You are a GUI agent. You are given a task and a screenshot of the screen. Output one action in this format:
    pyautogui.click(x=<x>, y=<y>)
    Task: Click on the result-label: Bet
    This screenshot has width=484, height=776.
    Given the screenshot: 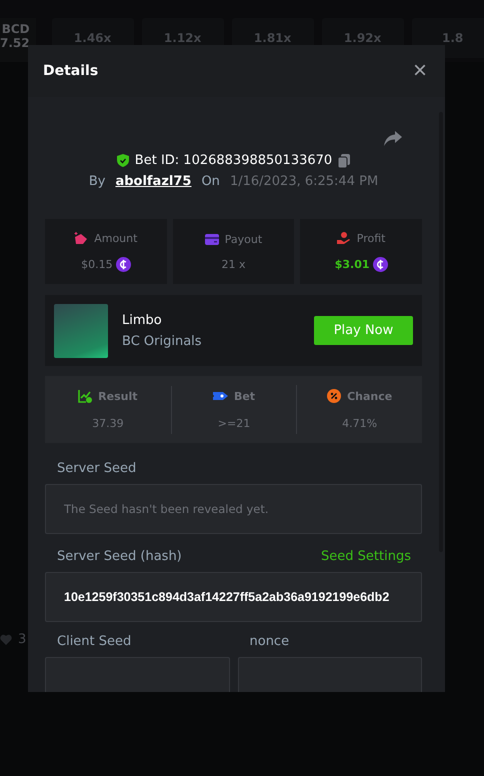 What is the action you would take?
    pyautogui.click(x=245, y=396)
    